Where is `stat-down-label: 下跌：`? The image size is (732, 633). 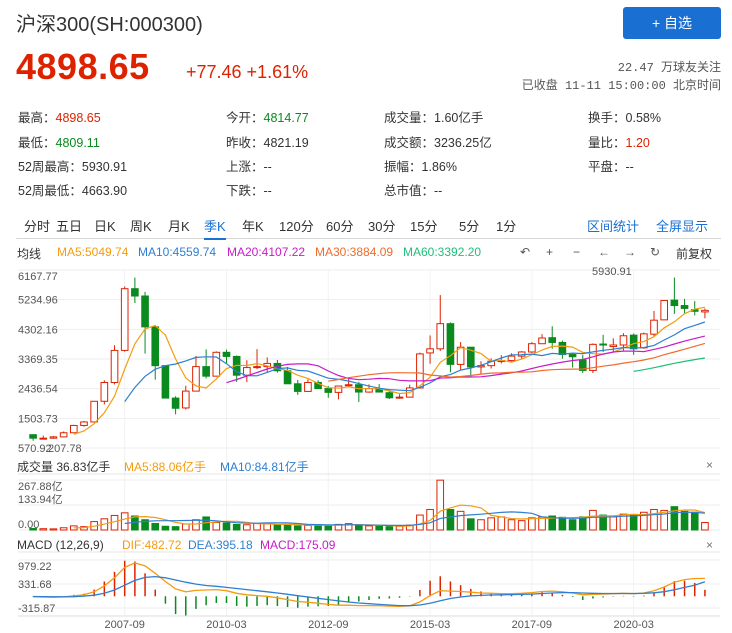
stat-down-label: 下跌： is located at coordinates (245, 191).